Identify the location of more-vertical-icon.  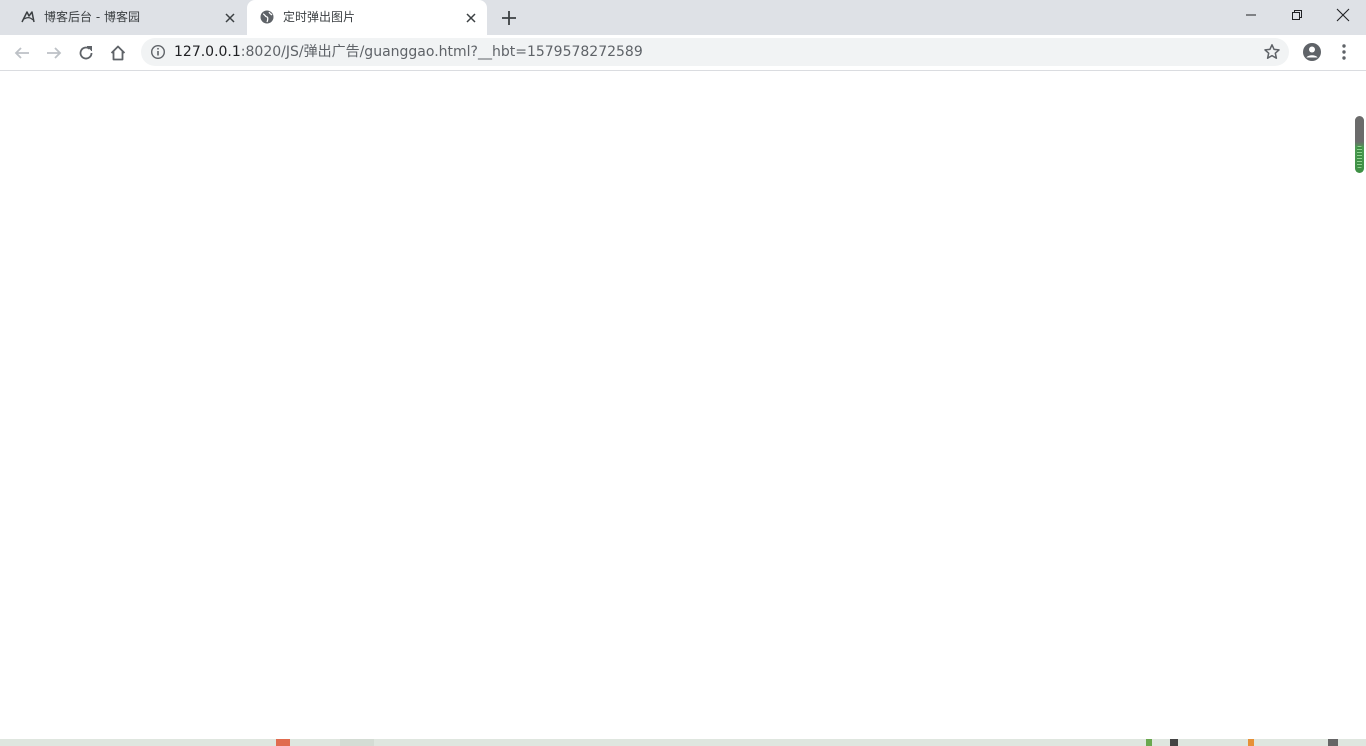
(1344, 52).